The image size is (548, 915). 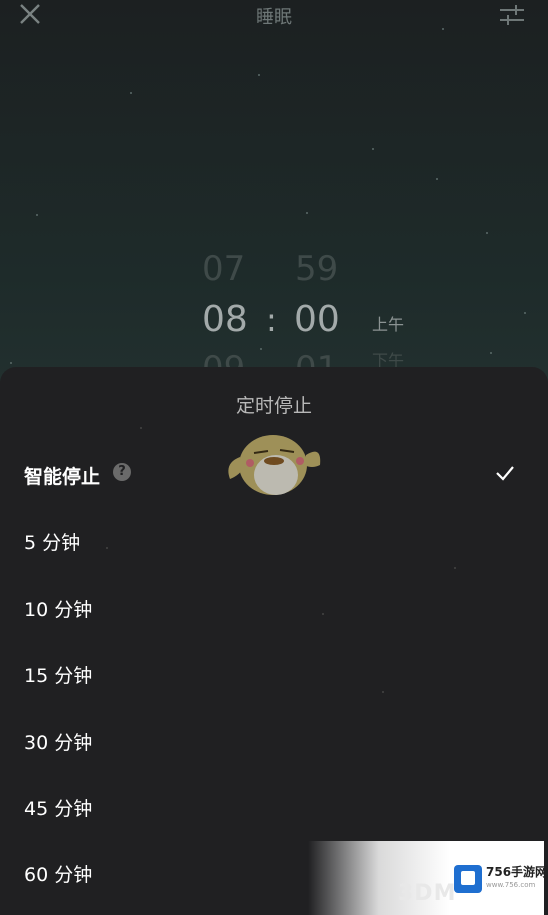 What do you see at coordinates (317, 269) in the screenshot?
I see `prev-minute: 59` at bounding box center [317, 269].